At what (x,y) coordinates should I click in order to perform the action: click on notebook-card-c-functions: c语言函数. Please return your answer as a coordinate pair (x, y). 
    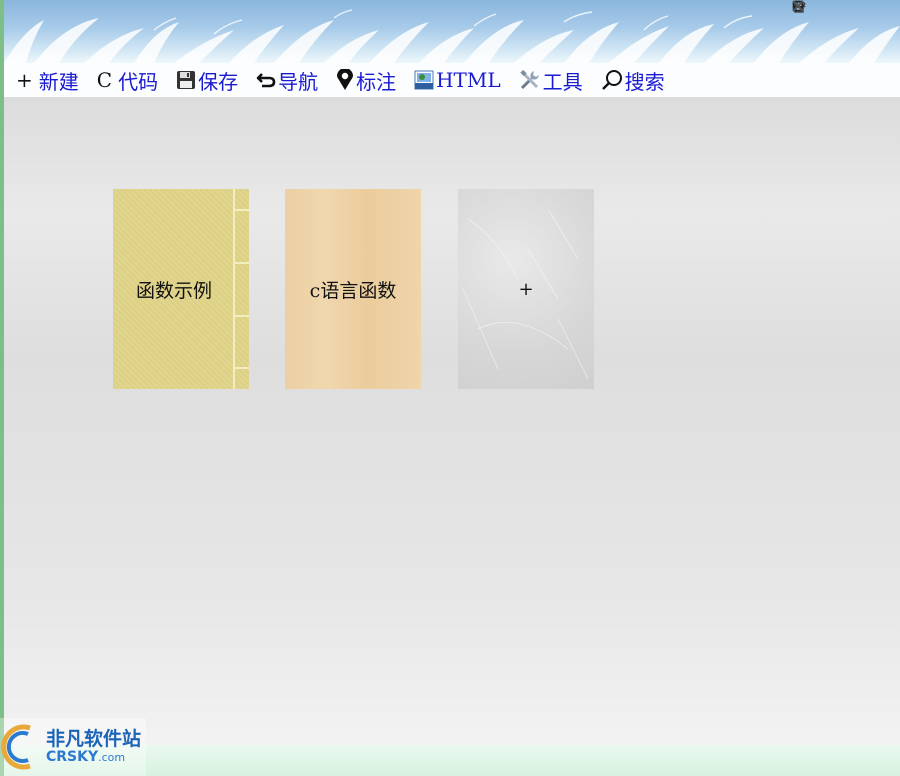
    Looking at the image, I should click on (353, 289).